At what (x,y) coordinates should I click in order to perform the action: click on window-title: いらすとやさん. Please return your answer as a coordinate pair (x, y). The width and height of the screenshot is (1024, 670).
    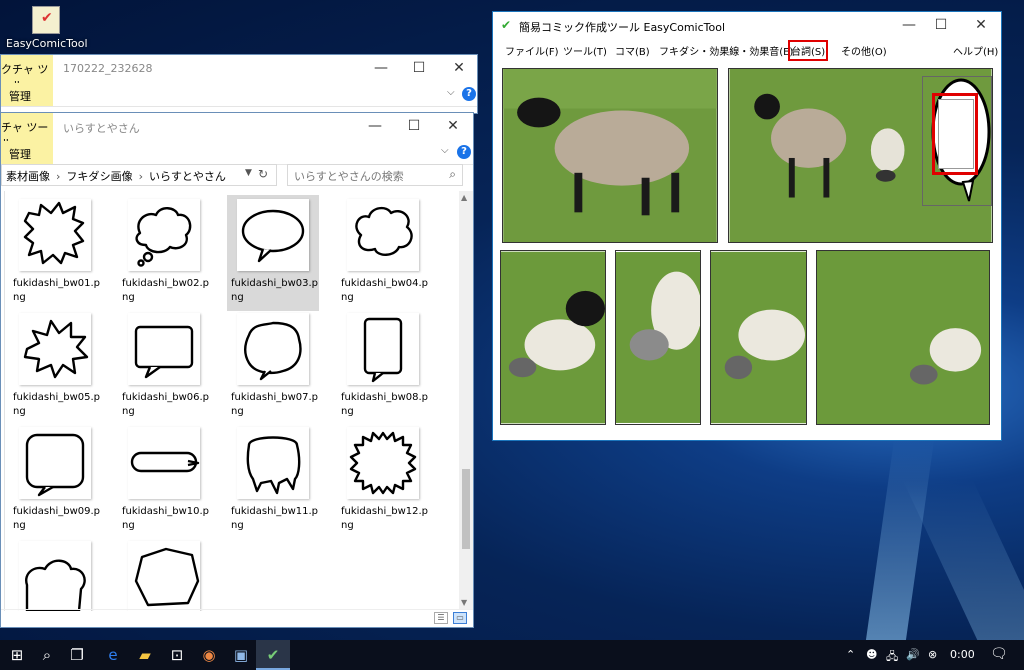
    Looking at the image, I should click on (101, 128).